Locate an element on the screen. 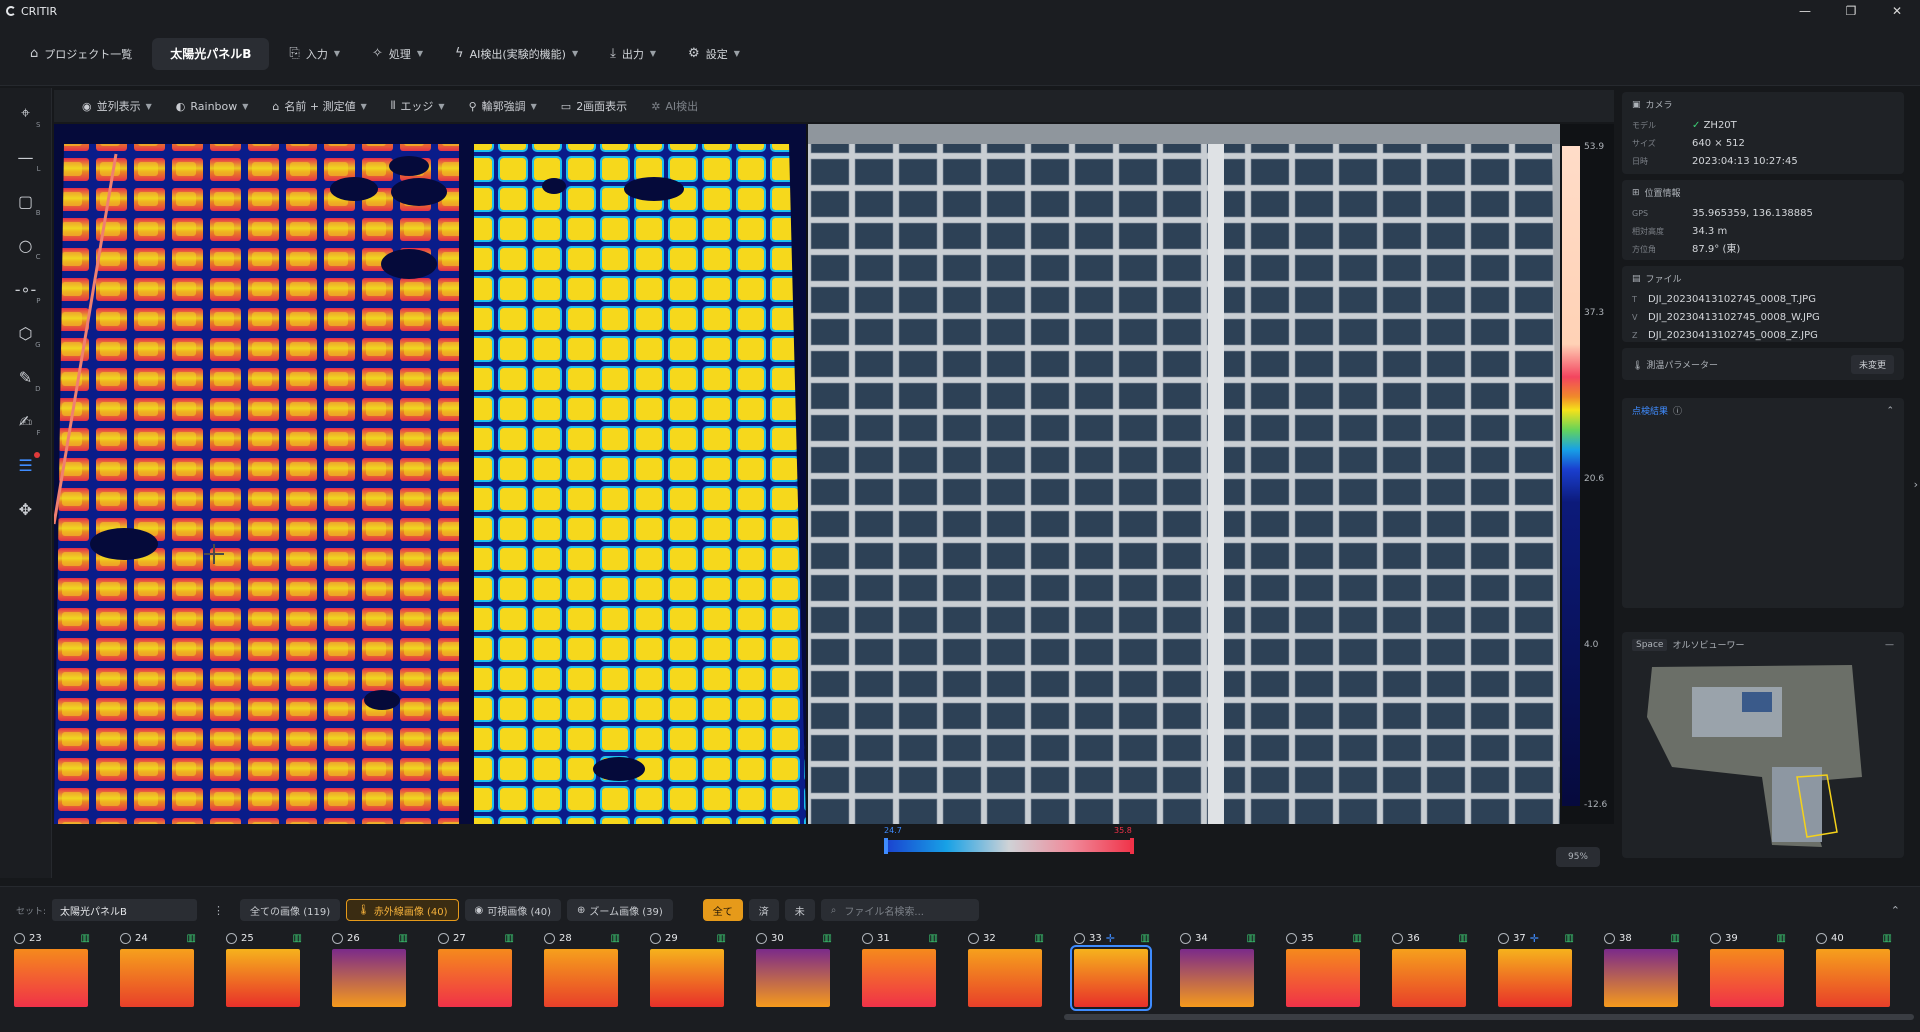 This screenshot has width=1920, height=1032. thumbnail-item: 33 ✛ ▥ is located at coordinates (1111, 971).